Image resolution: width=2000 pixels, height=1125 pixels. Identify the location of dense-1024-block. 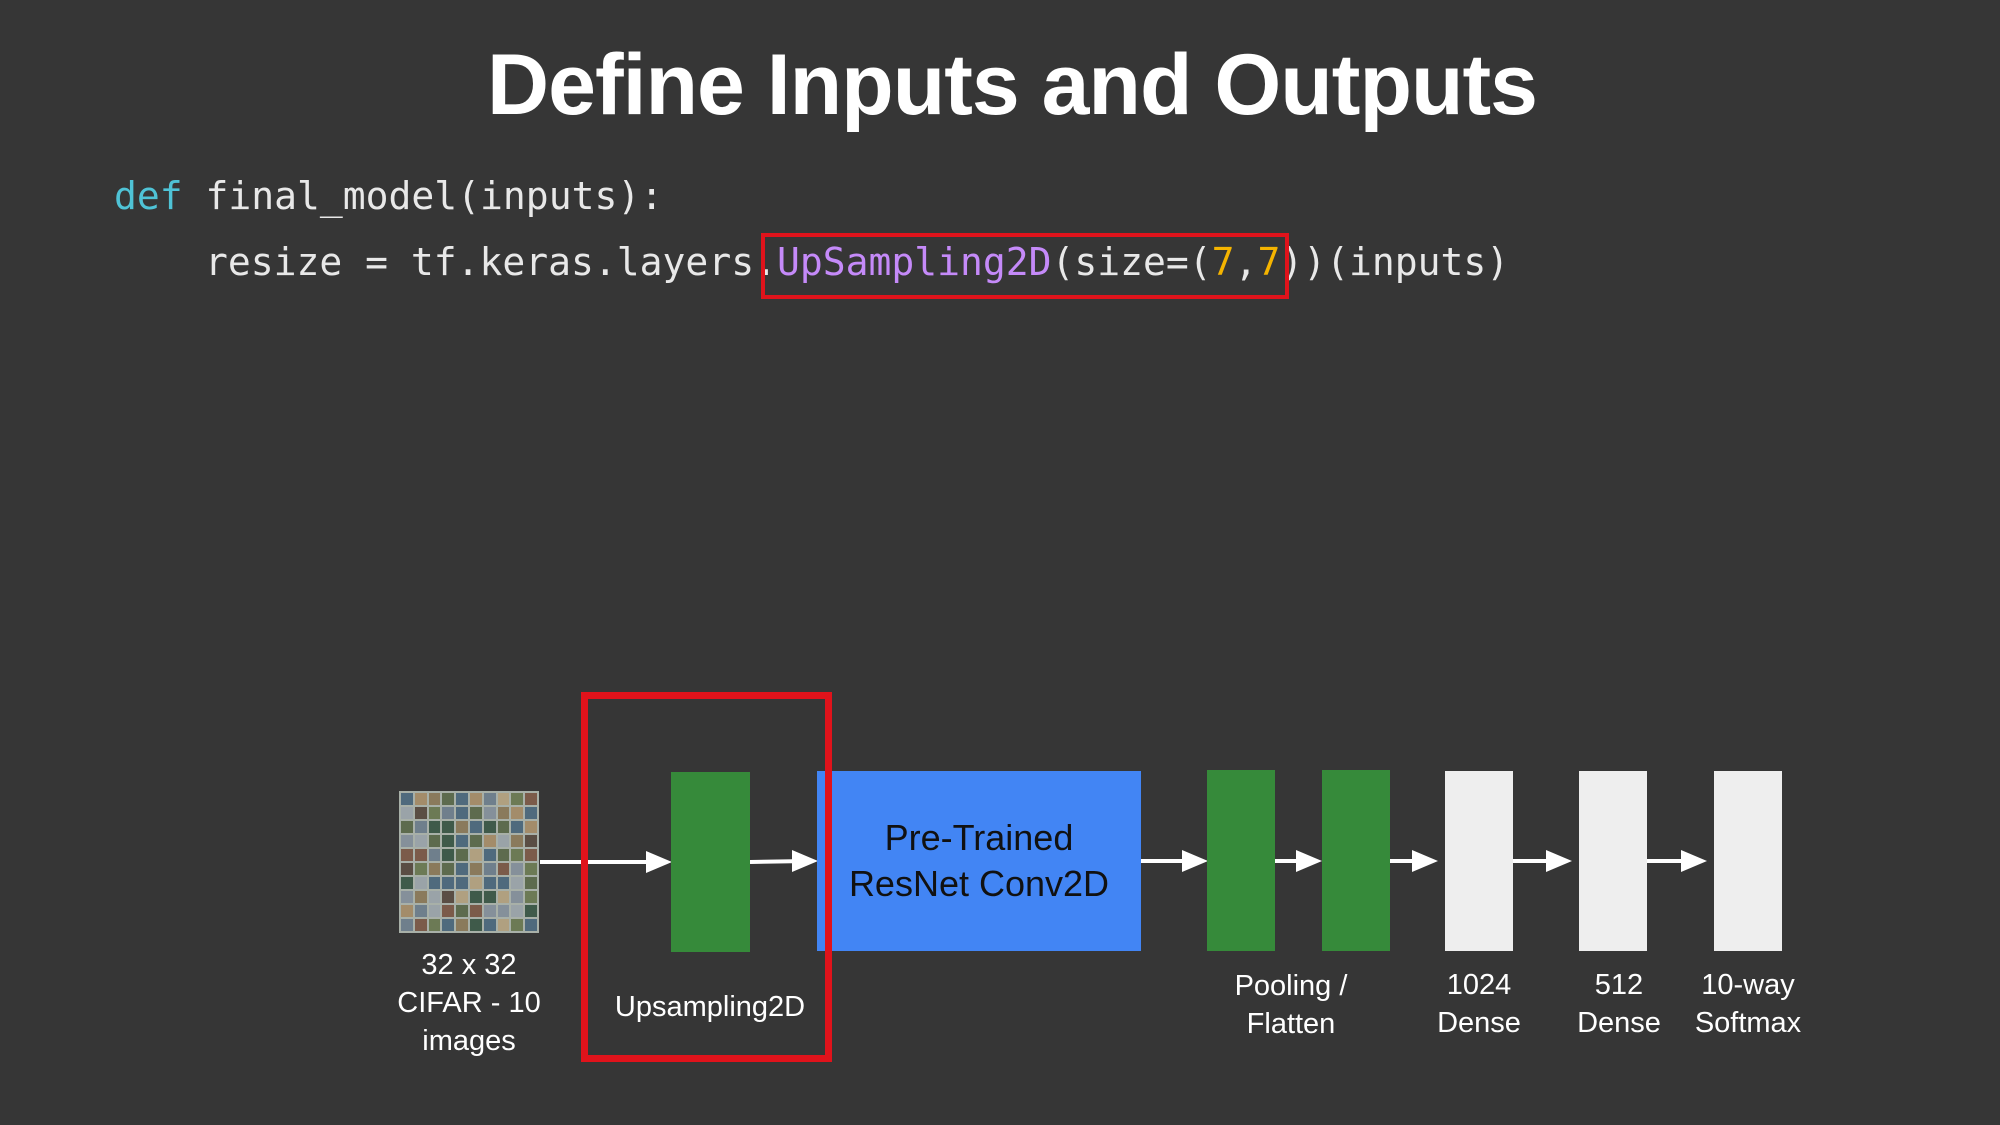
(1479, 861).